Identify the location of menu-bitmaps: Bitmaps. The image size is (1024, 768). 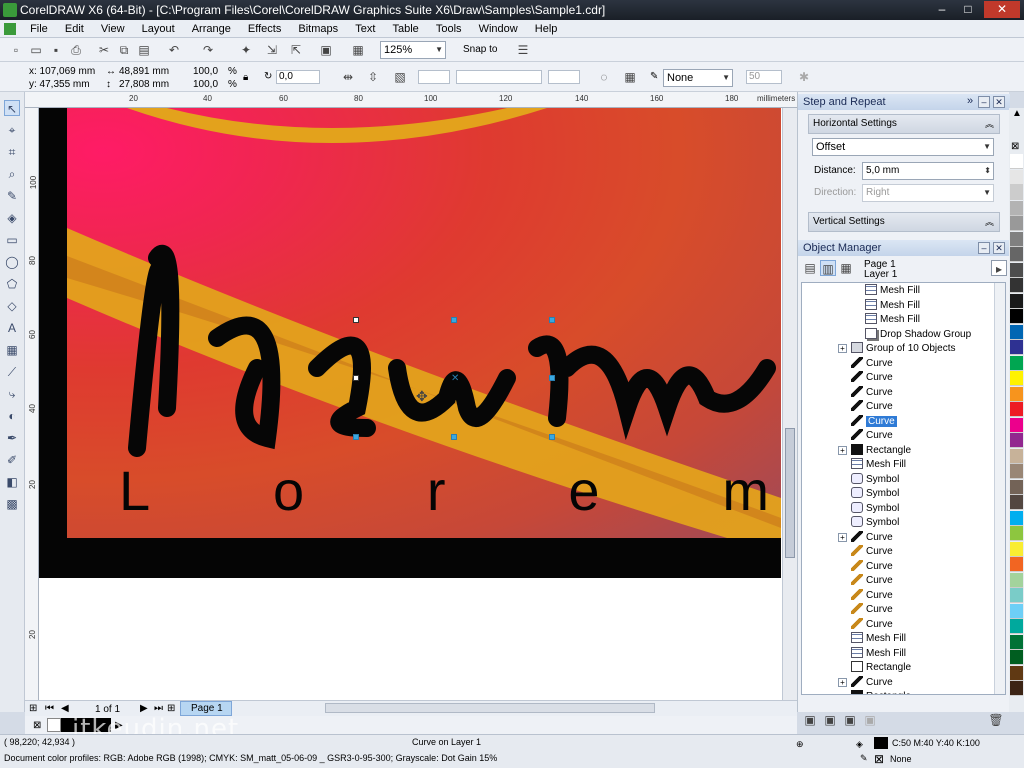
(318, 29).